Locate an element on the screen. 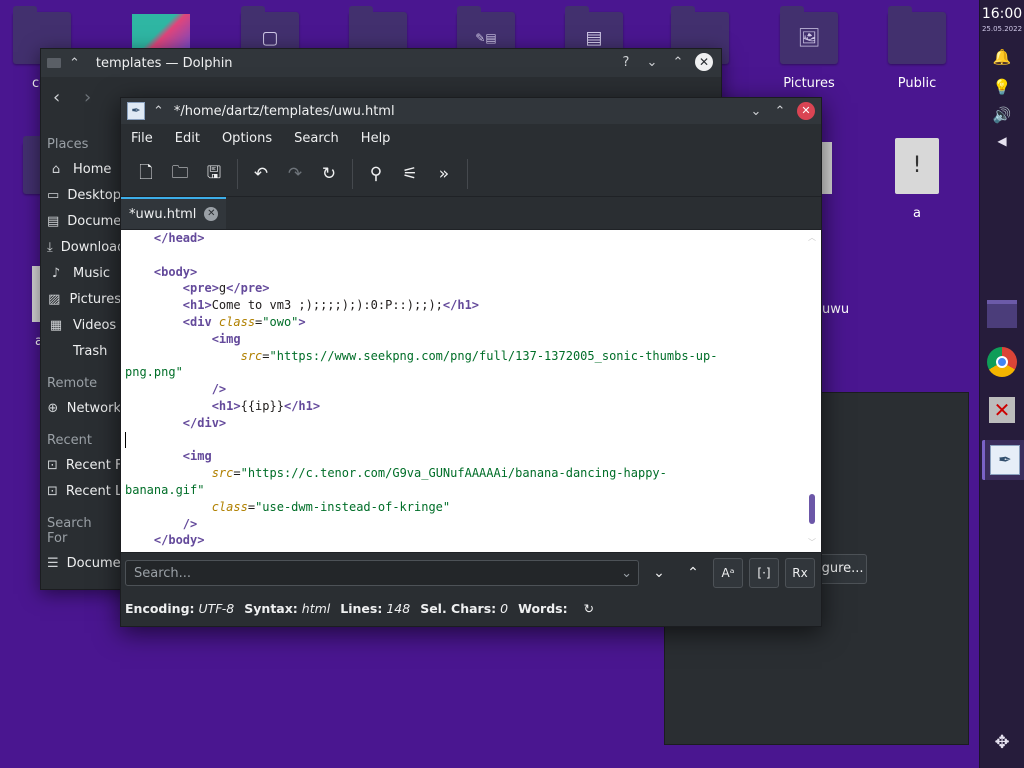  redo-icon: ↷ is located at coordinates (295, 174).